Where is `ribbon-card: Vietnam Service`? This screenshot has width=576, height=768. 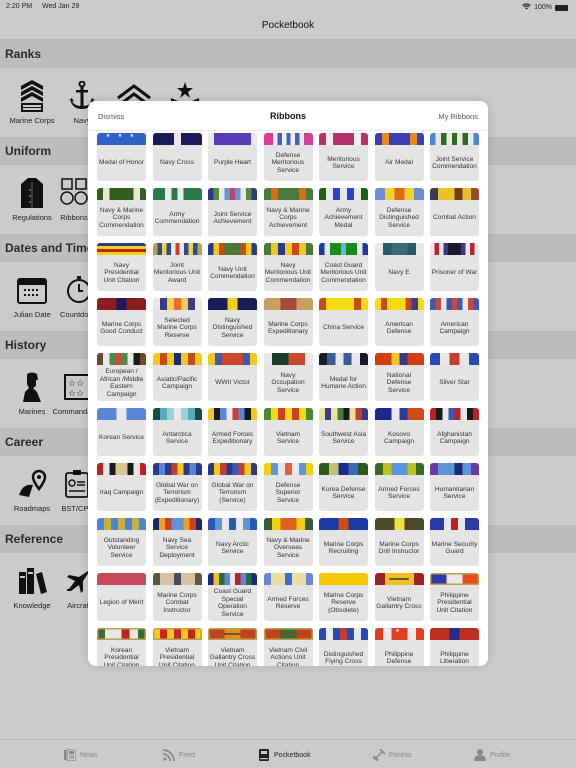 ribbon-card: Vietnam Service is located at coordinates (288, 432).